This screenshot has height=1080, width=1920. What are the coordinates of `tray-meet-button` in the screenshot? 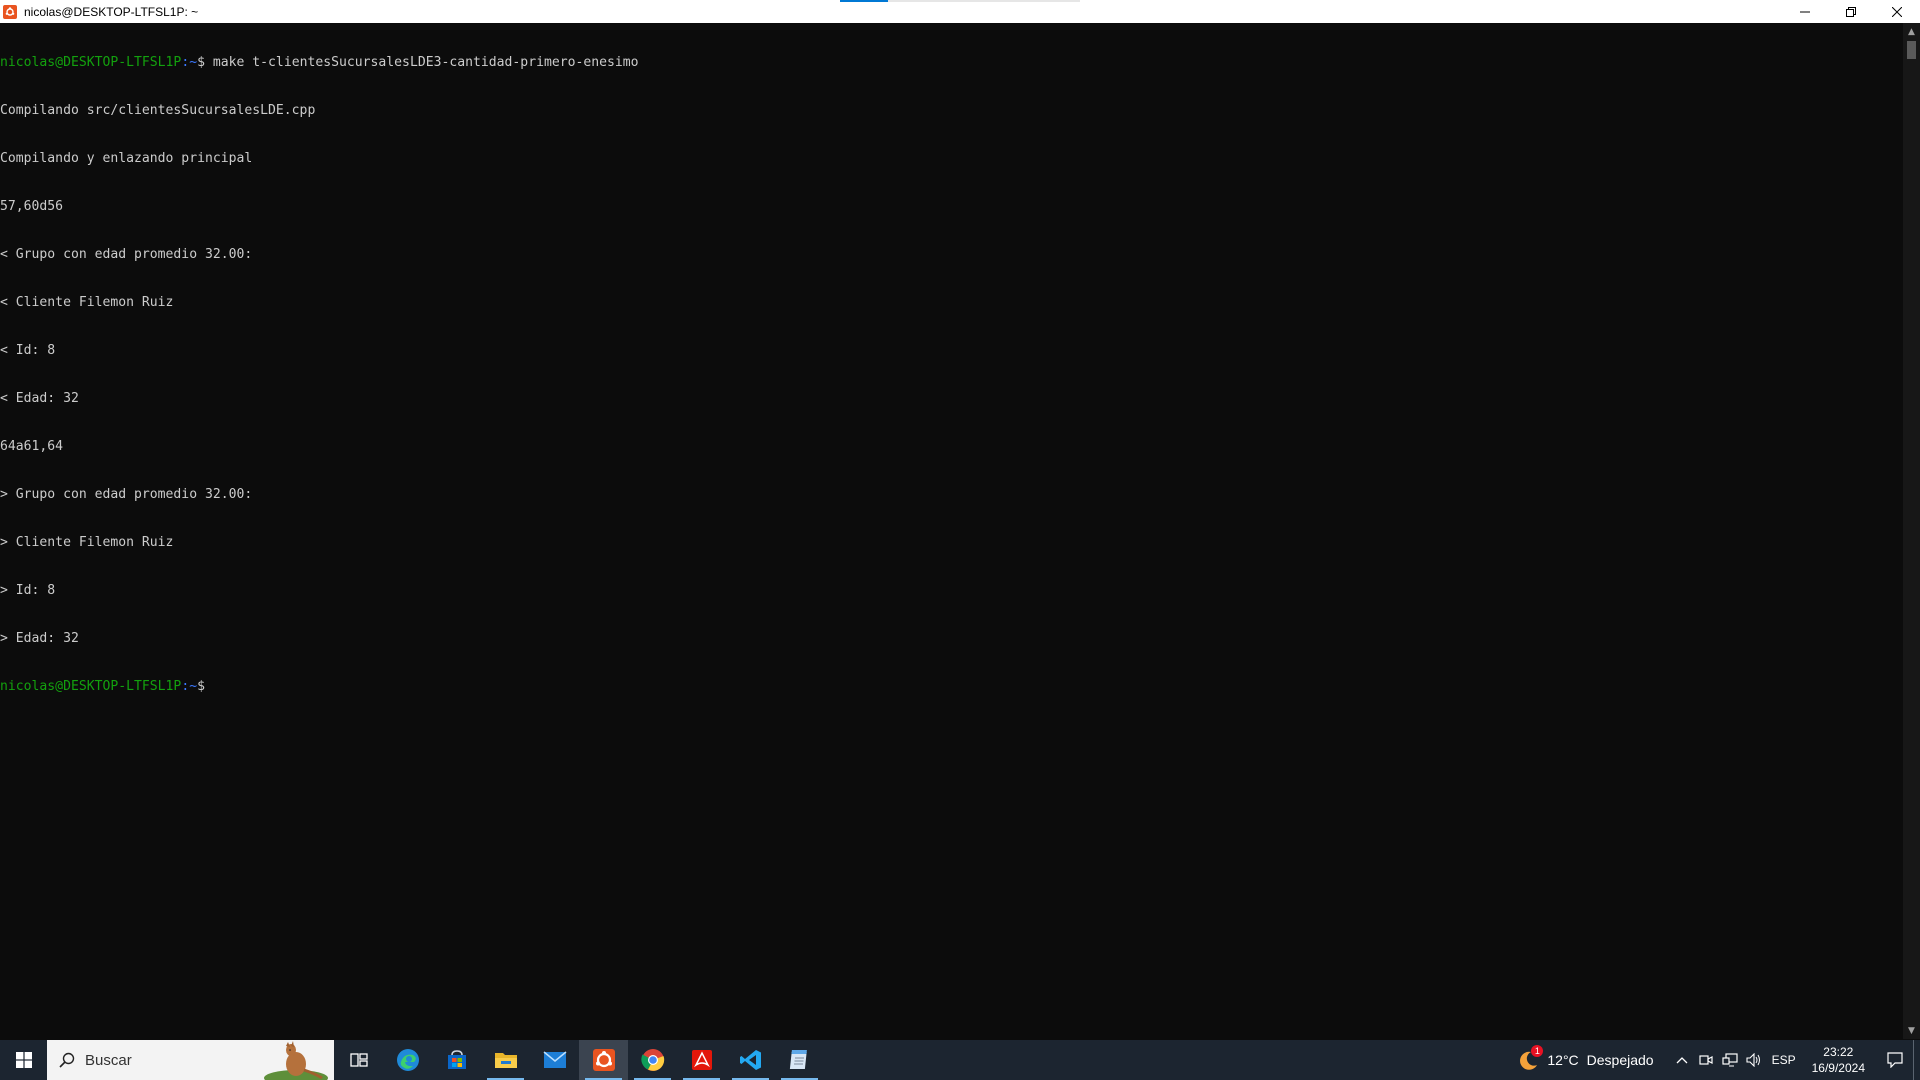 It's located at (1706, 1060).